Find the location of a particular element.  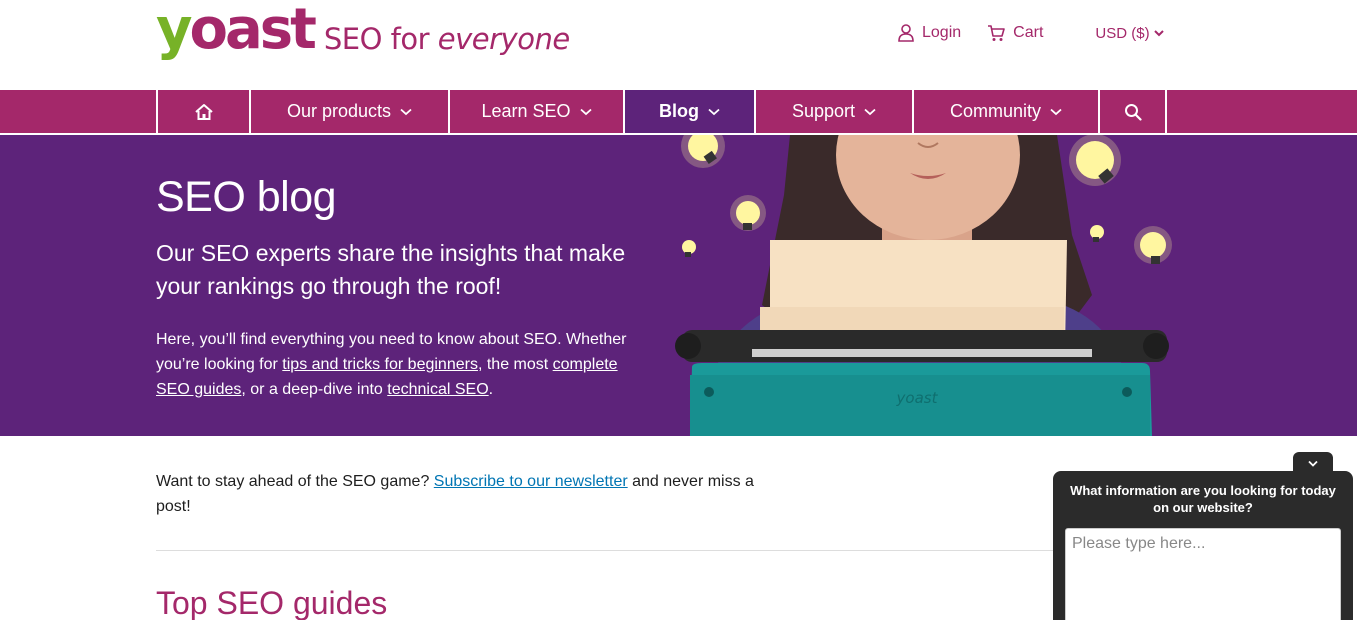

nav-support: Support is located at coordinates (835, 111).